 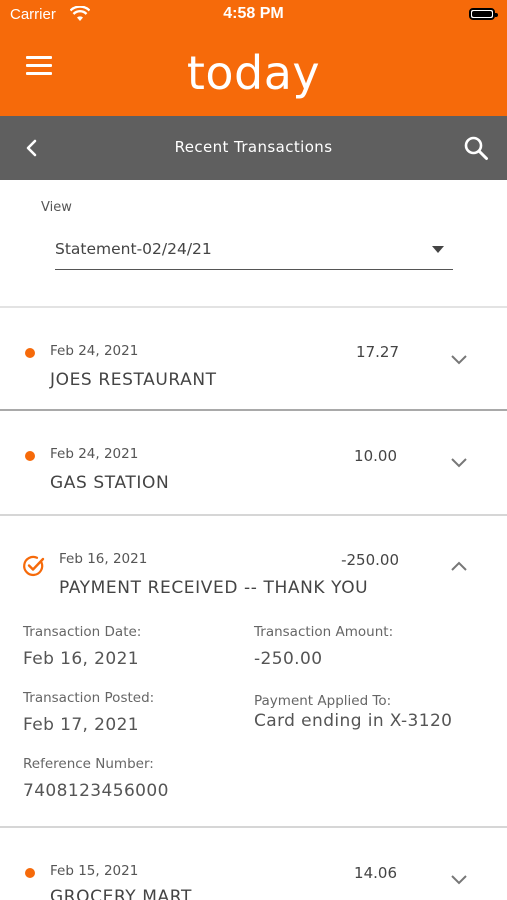 I want to click on payment-applied-value: Card ending in X-3120, so click(x=353, y=721).